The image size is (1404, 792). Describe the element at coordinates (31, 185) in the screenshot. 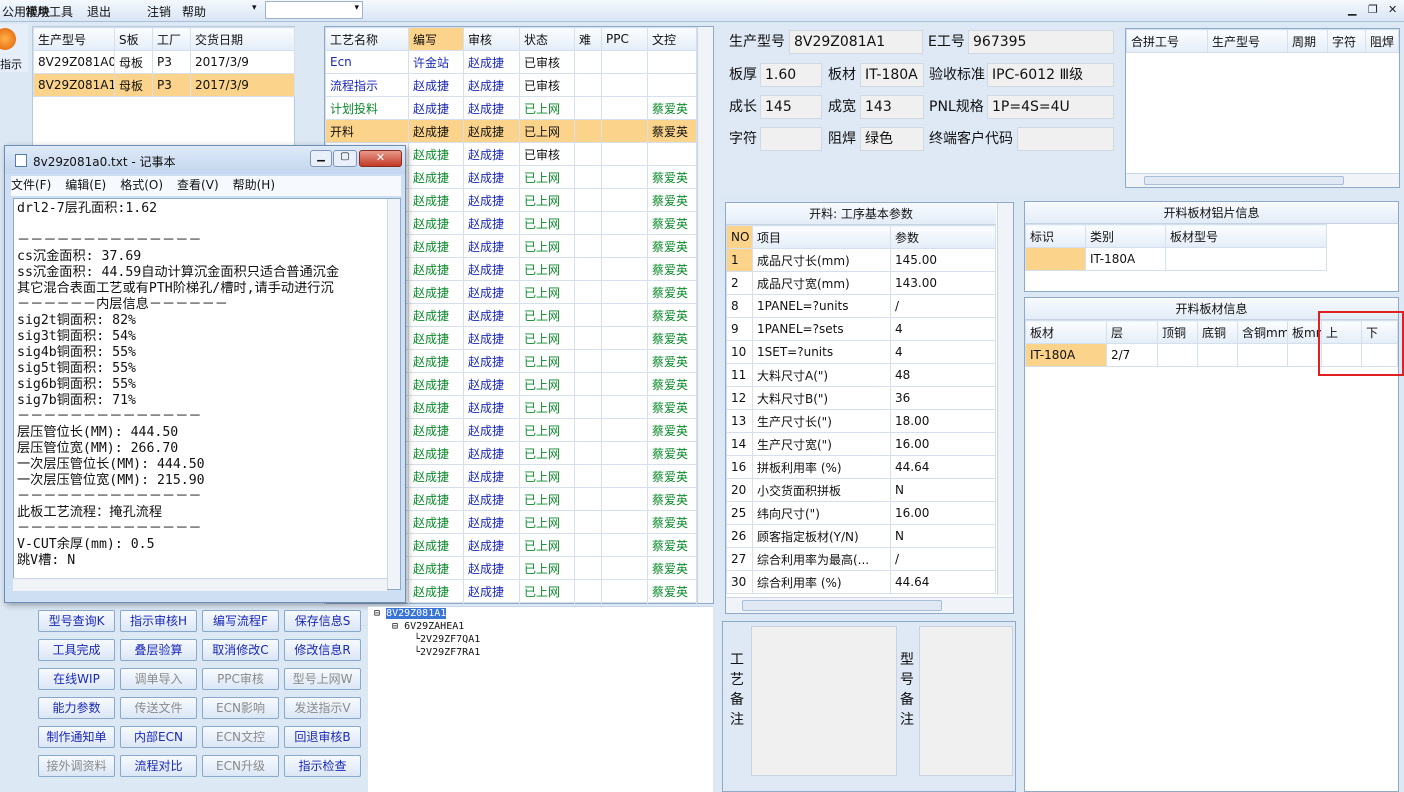

I see `notepad-menu-item: 文件(F)` at that location.